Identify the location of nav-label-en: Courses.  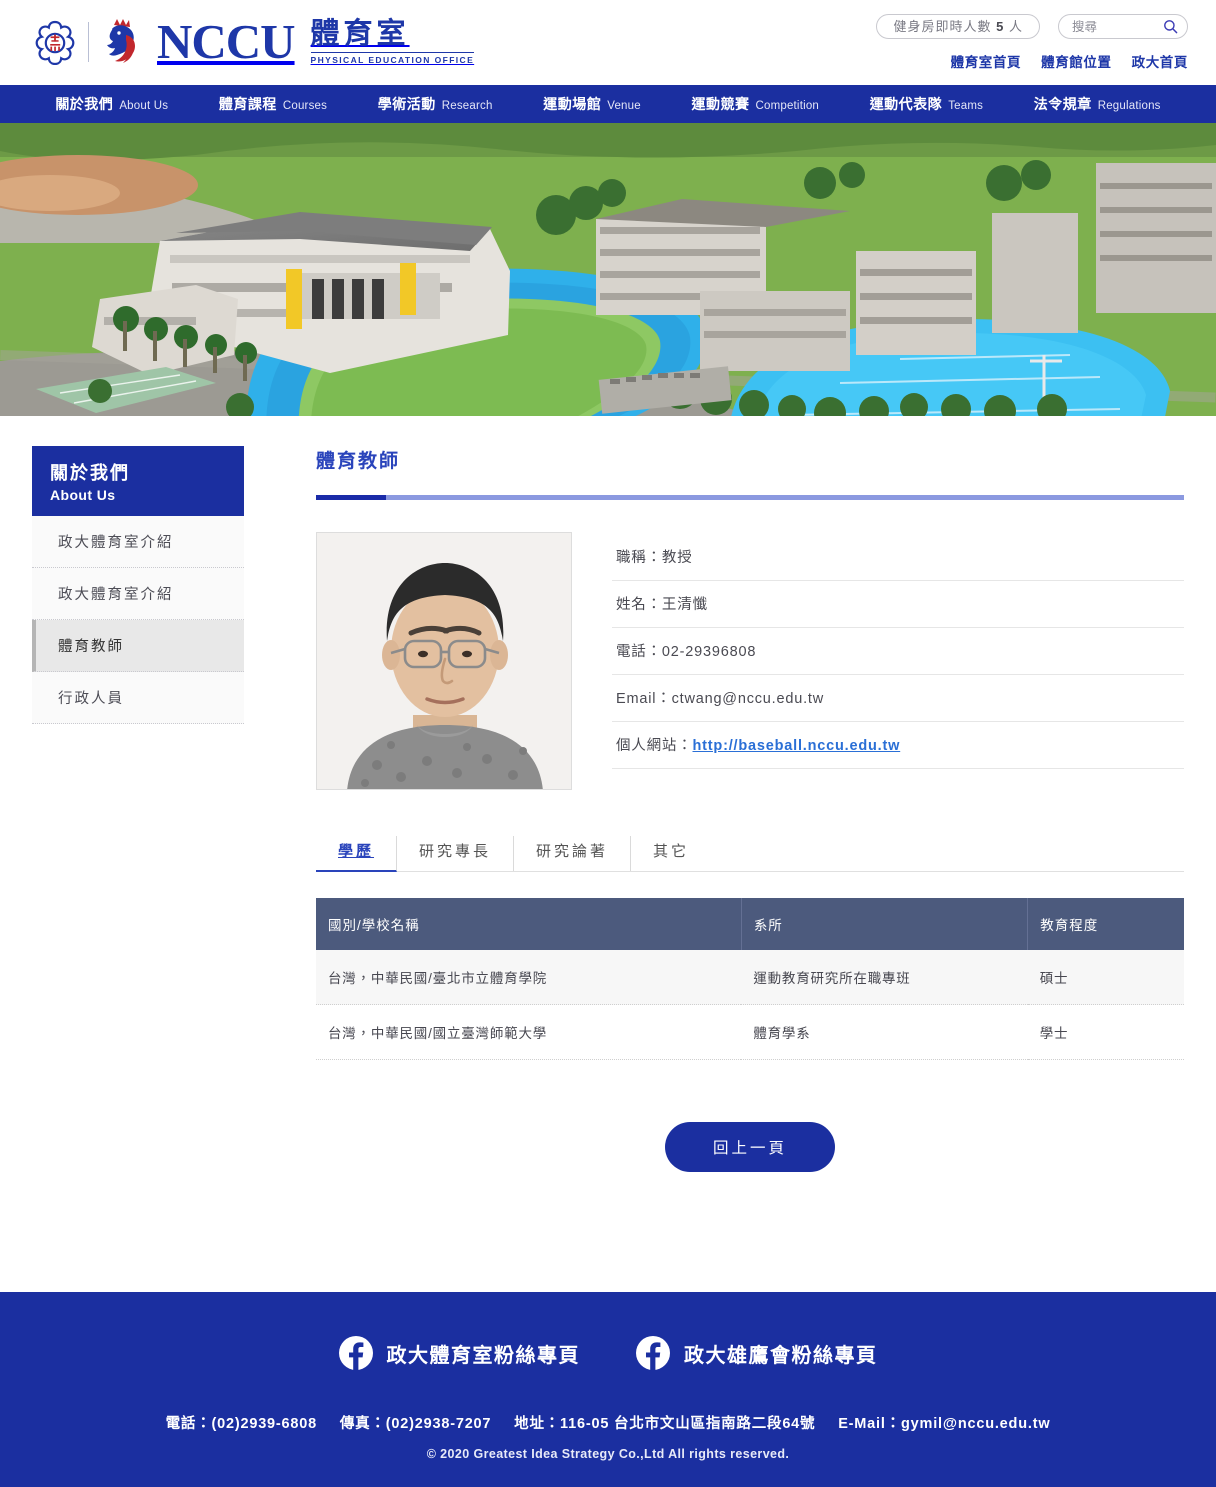
(305, 106).